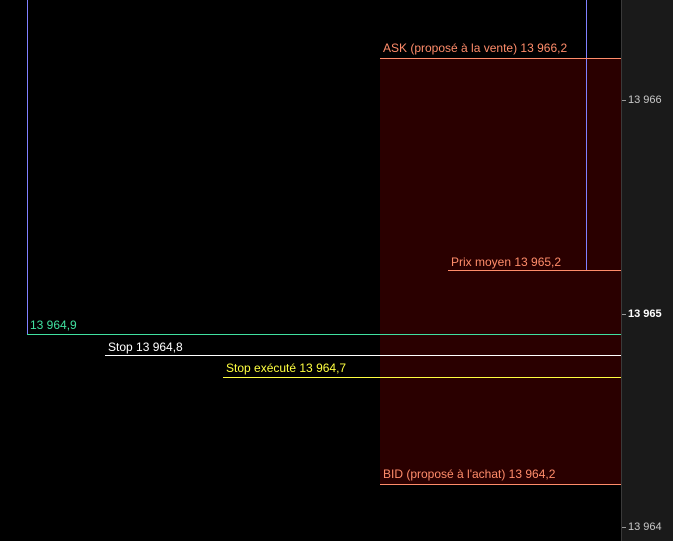 Image resolution: width=673 pixels, height=541 pixels. I want to click on entry-label: 13 964,9, so click(53, 325).